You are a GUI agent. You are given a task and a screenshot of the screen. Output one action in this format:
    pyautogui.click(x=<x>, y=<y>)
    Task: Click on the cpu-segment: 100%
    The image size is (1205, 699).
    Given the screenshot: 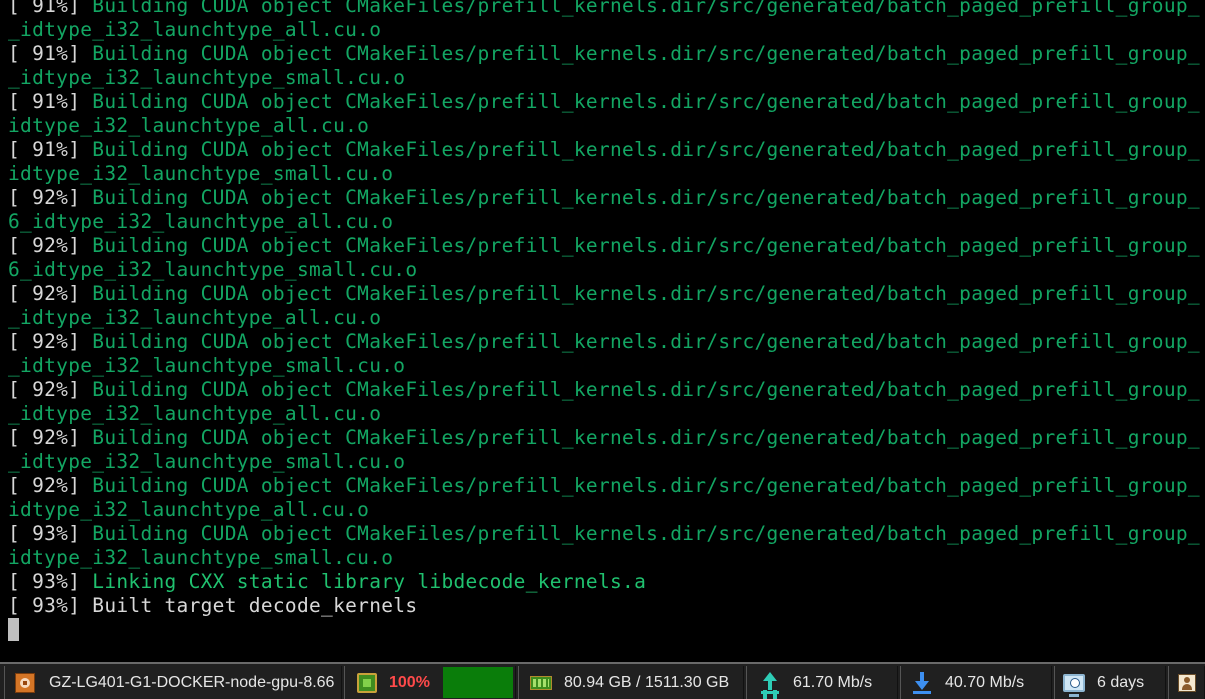 What is the action you would take?
    pyautogui.click(x=430, y=682)
    